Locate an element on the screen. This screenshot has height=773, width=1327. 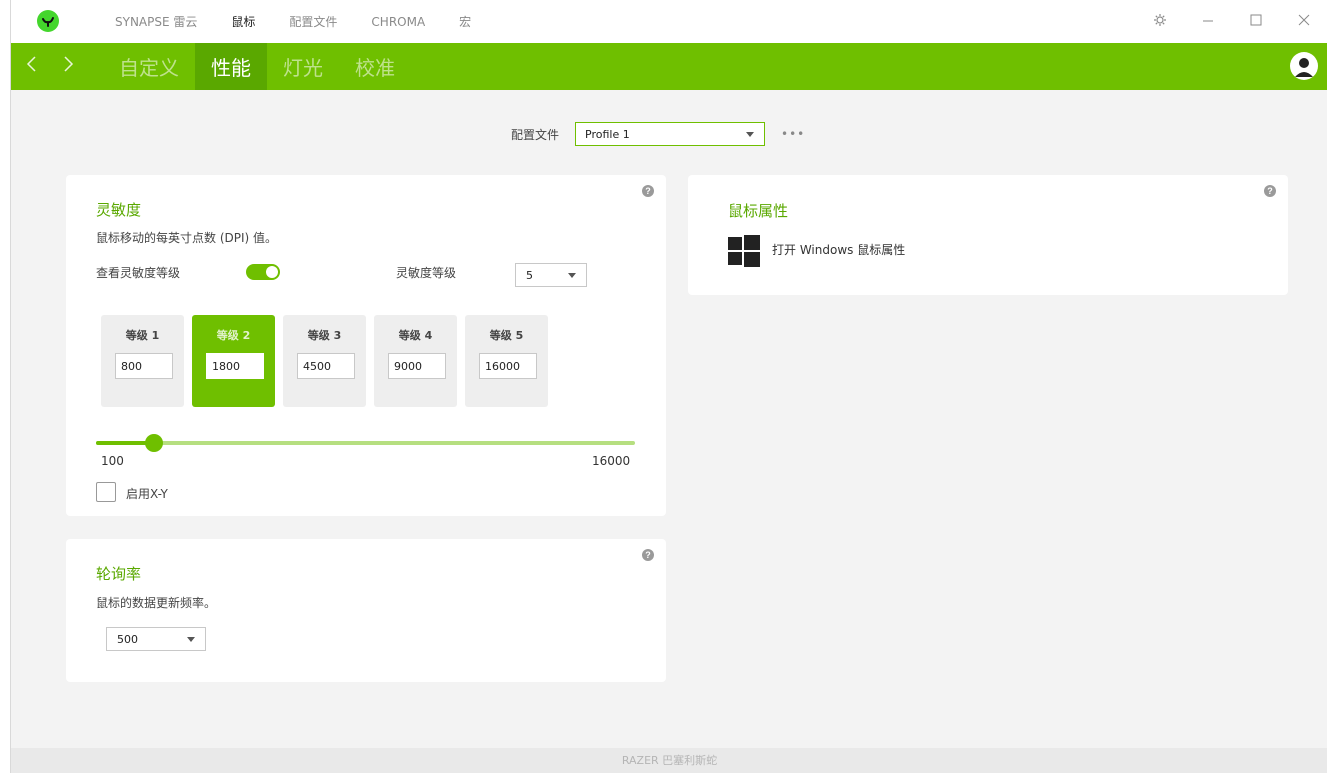
sub-nav-bar: 自定义 性能 灯光 校准 is located at coordinates (669, 66).